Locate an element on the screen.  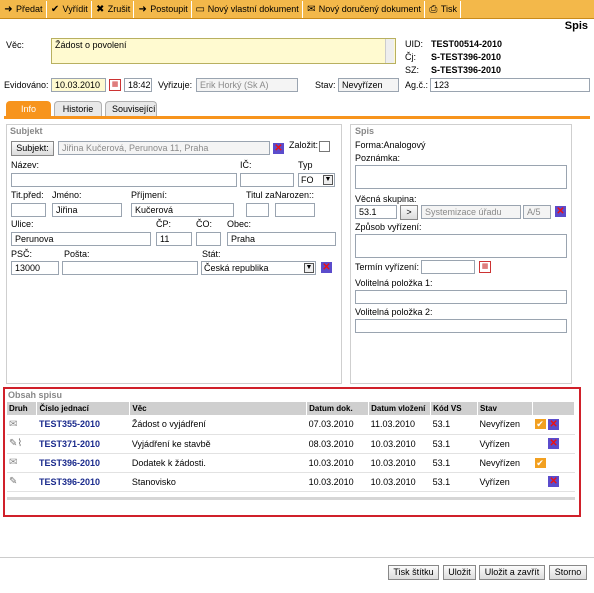
vecna-arrow-button: > is located at coordinates (409, 212).